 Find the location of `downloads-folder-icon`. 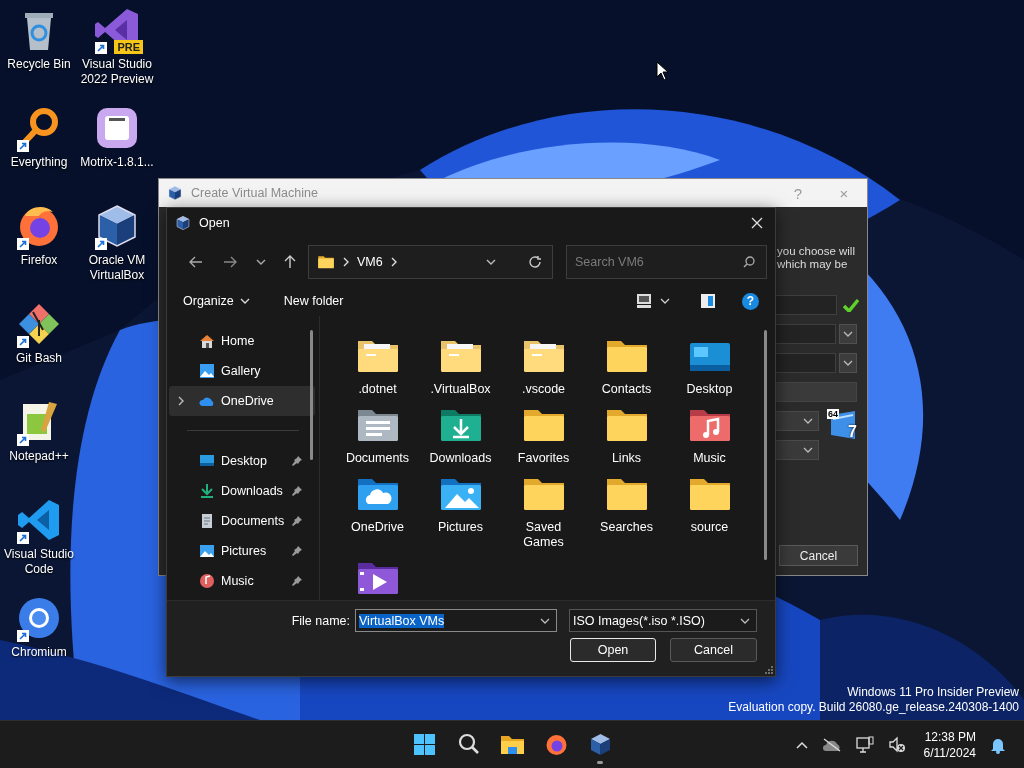

downloads-folder-icon is located at coordinates (460, 425).